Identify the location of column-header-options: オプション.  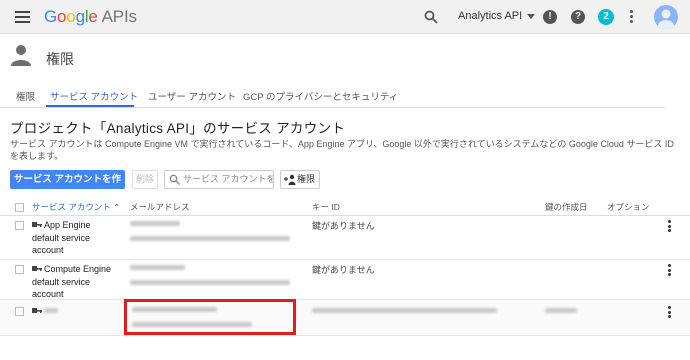
(628, 207).